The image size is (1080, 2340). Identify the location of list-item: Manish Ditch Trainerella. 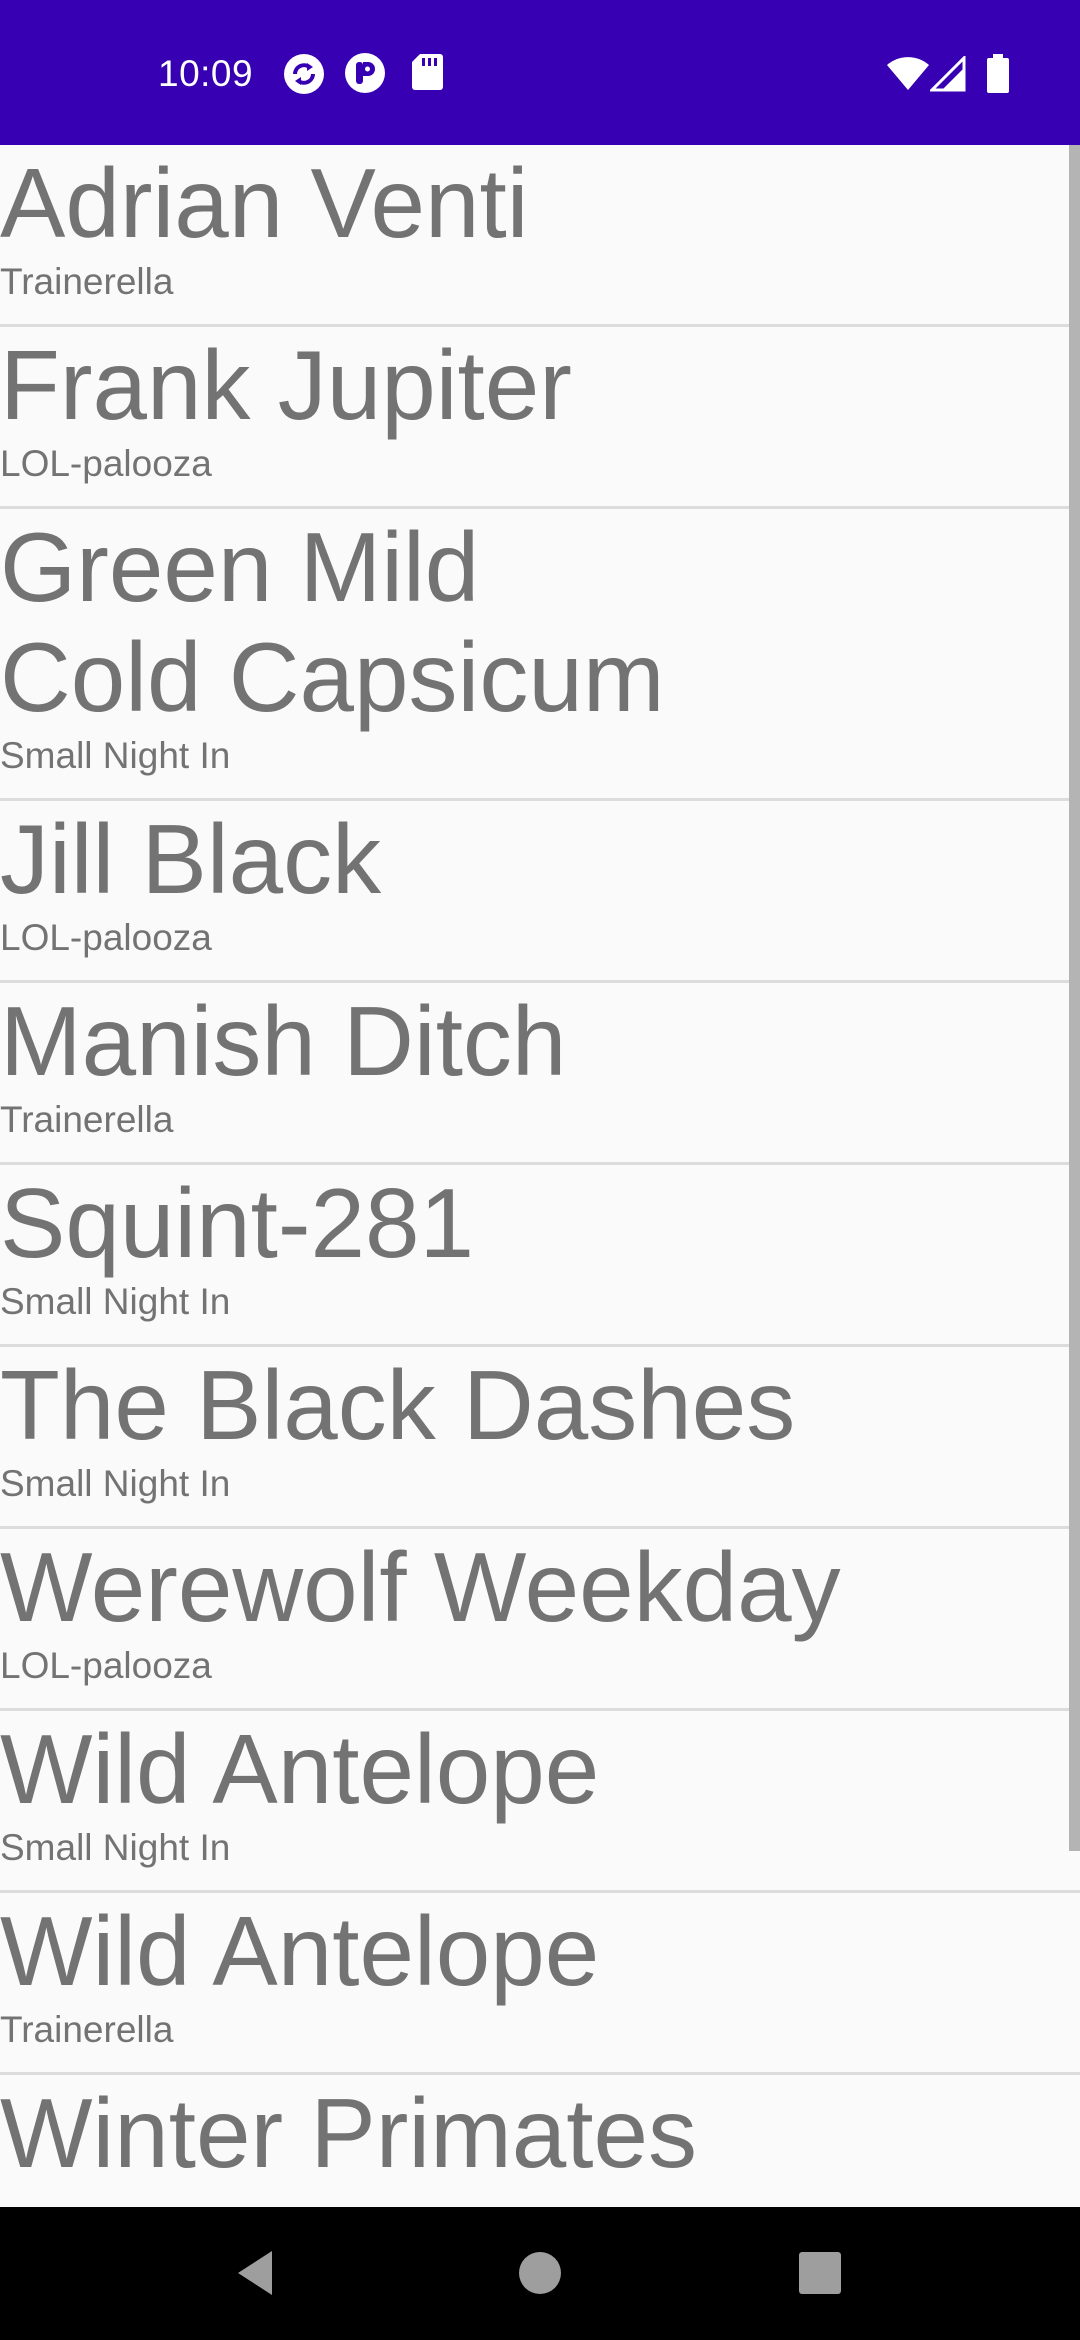
(540, 1074).